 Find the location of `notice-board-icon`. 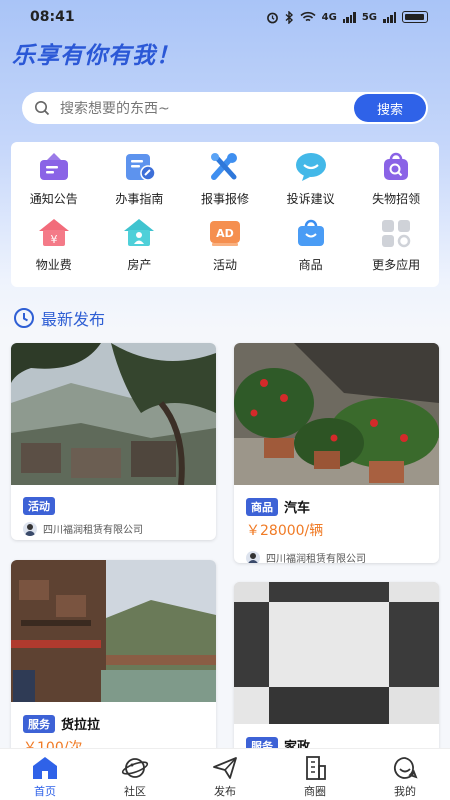

notice-board-icon is located at coordinates (54, 167).